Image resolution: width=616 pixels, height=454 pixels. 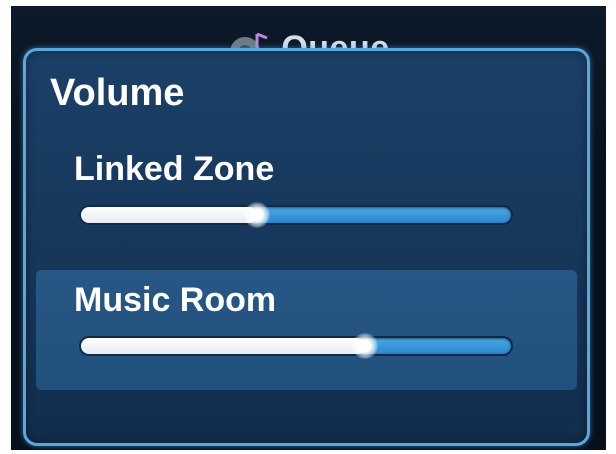 What do you see at coordinates (174, 169) in the screenshot?
I see `zone-name-label: Linked Zone` at bounding box center [174, 169].